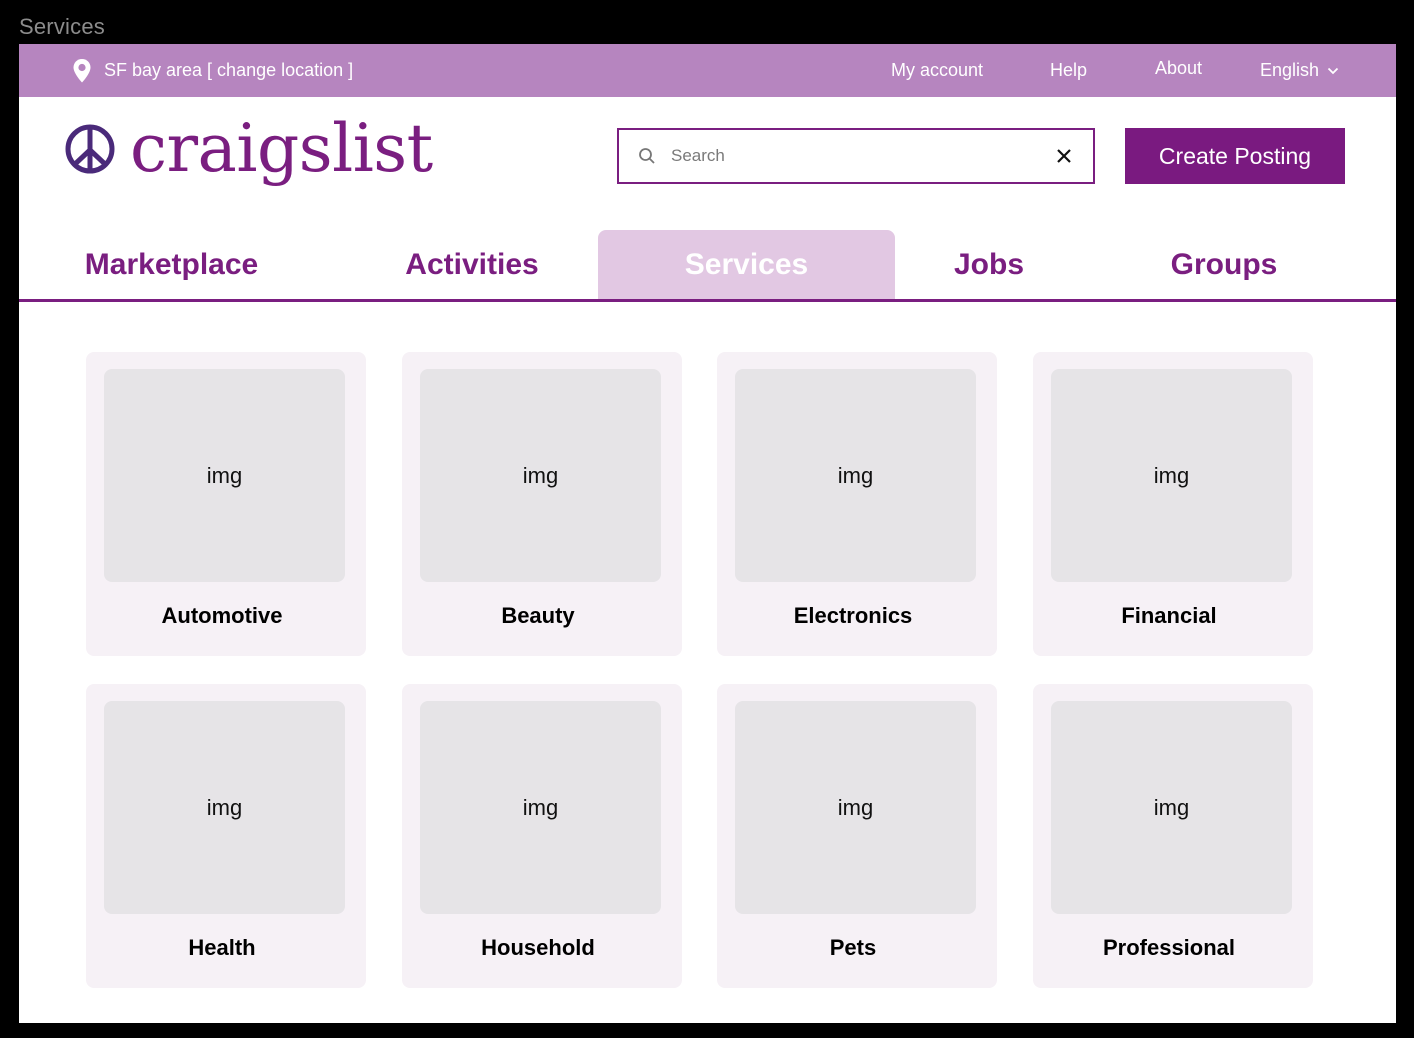  What do you see at coordinates (538, 615) in the screenshot?
I see `category-label: Beauty` at bounding box center [538, 615].